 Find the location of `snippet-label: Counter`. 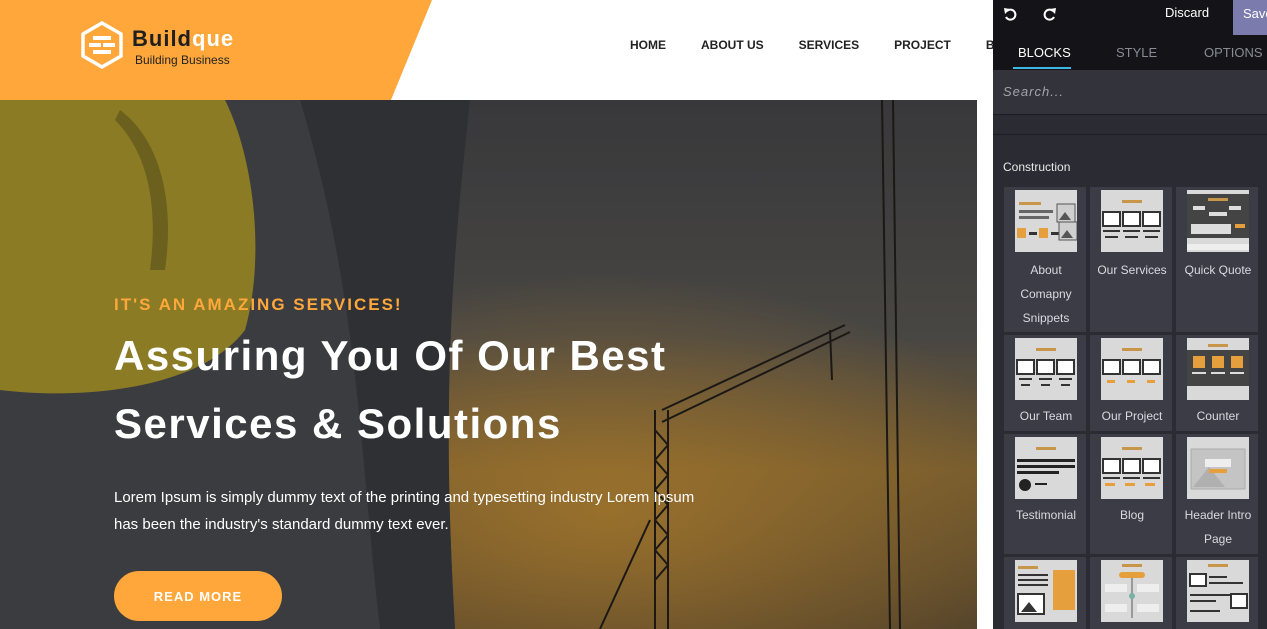

snippet-label: Counter is located at coordinates (1218, 416).